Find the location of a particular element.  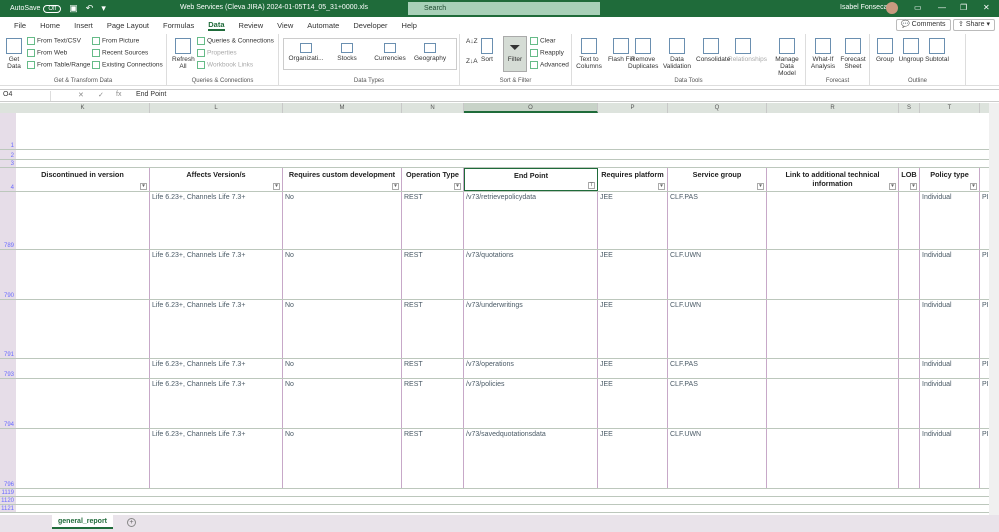

from-table-range: From Table/Range is located at coordinates (58, 65).